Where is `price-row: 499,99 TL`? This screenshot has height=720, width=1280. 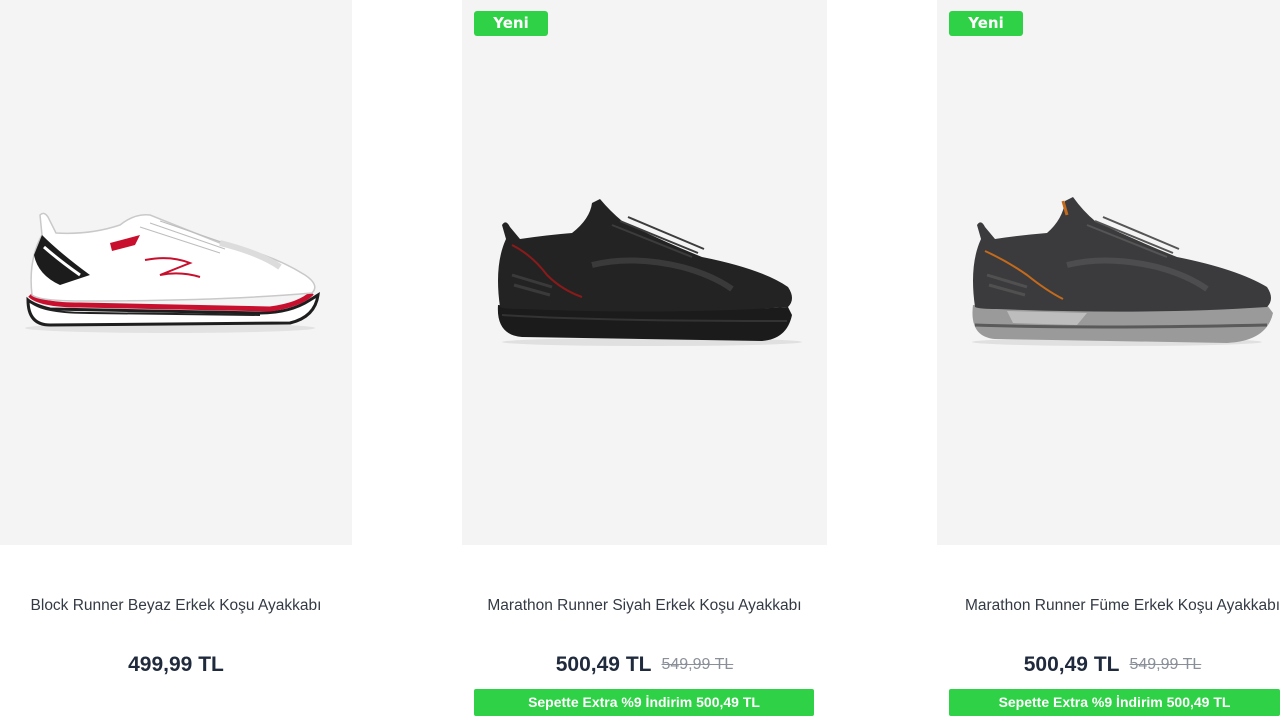
price-row: 499,99 TL is located at coordinates (176, 665).